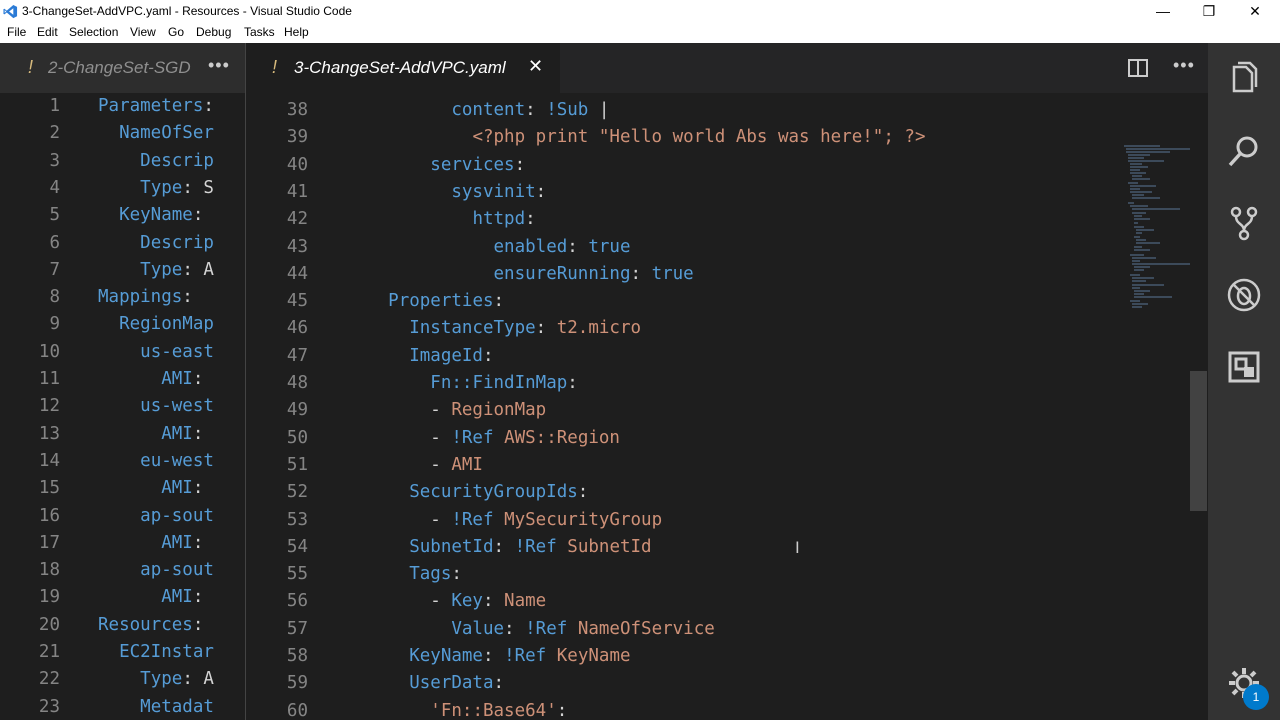 This screenshot has width=1280, height=720. I want to click on yaml-string: t2.micro, so click(599, 328).